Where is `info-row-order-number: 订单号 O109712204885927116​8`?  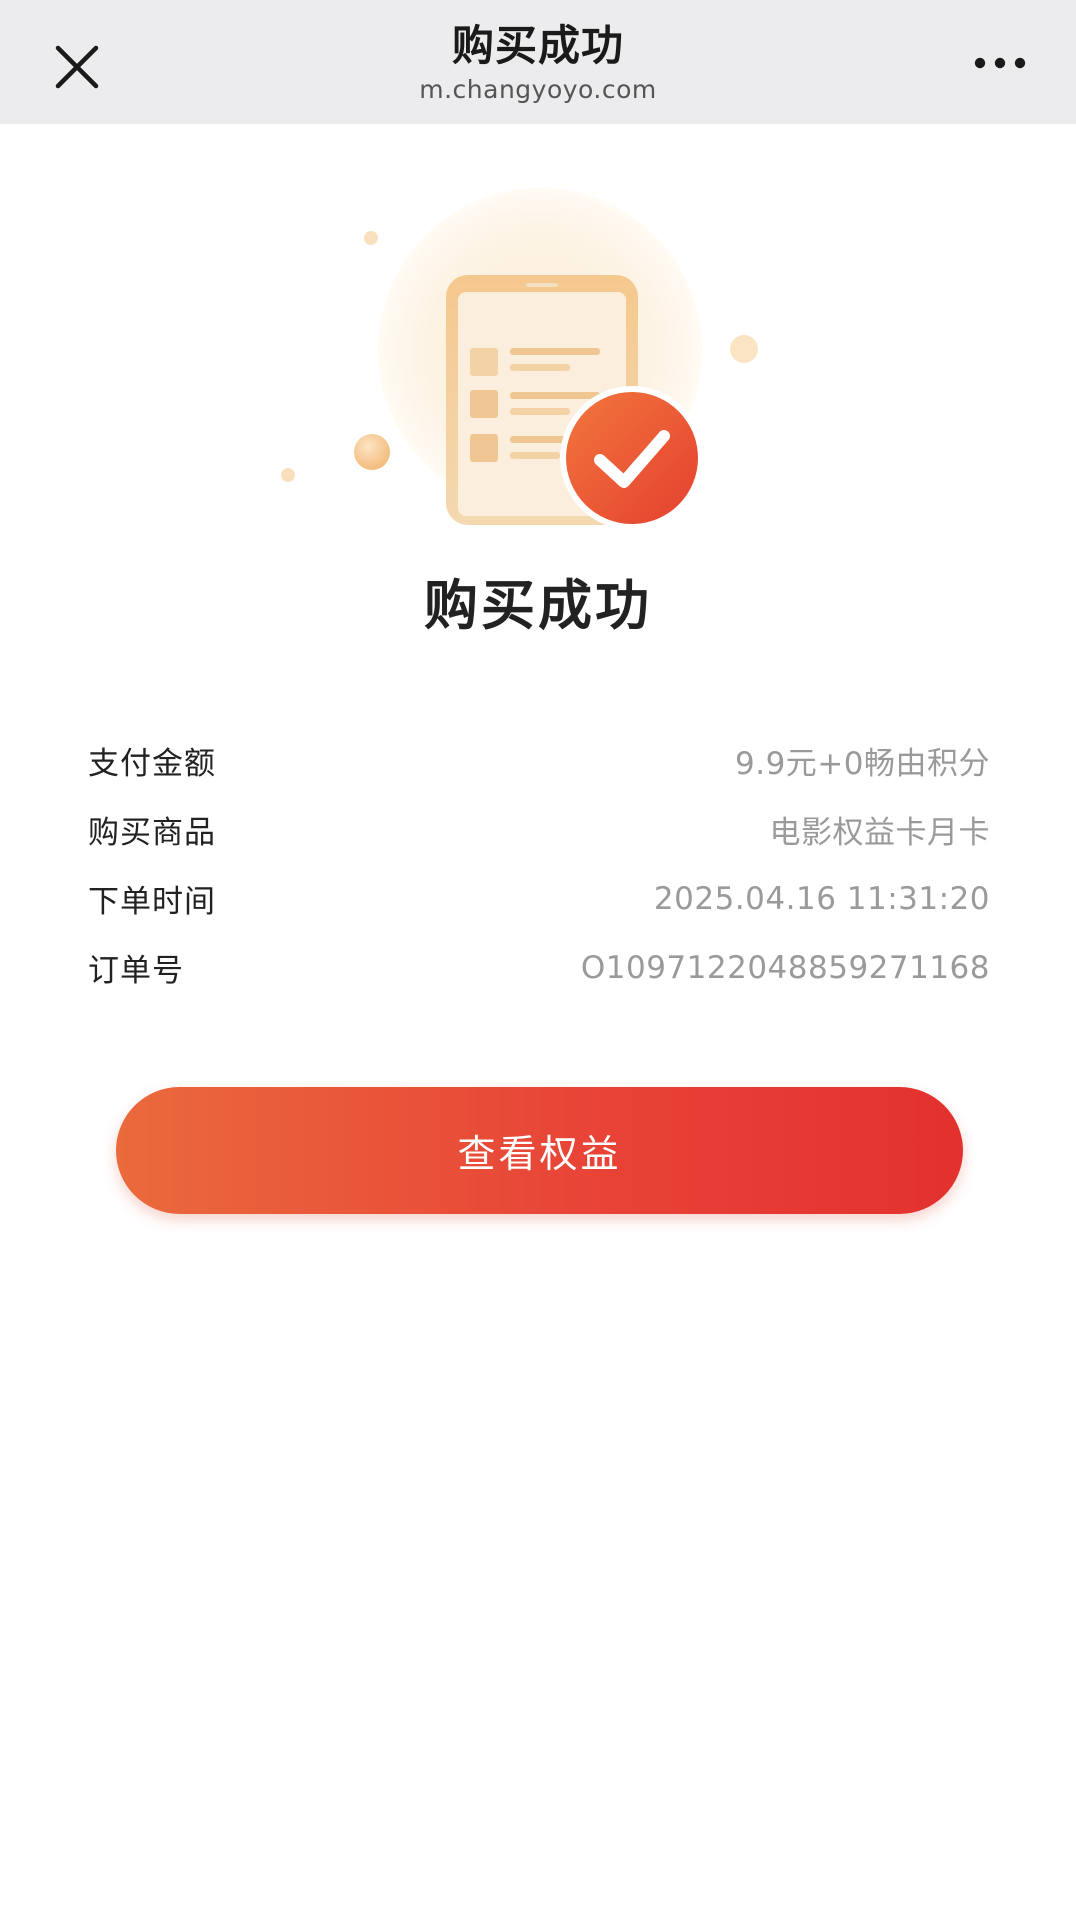
info-row-order-number: 订单号 O109712204885927116​8 is located at coordinates (539, 967).